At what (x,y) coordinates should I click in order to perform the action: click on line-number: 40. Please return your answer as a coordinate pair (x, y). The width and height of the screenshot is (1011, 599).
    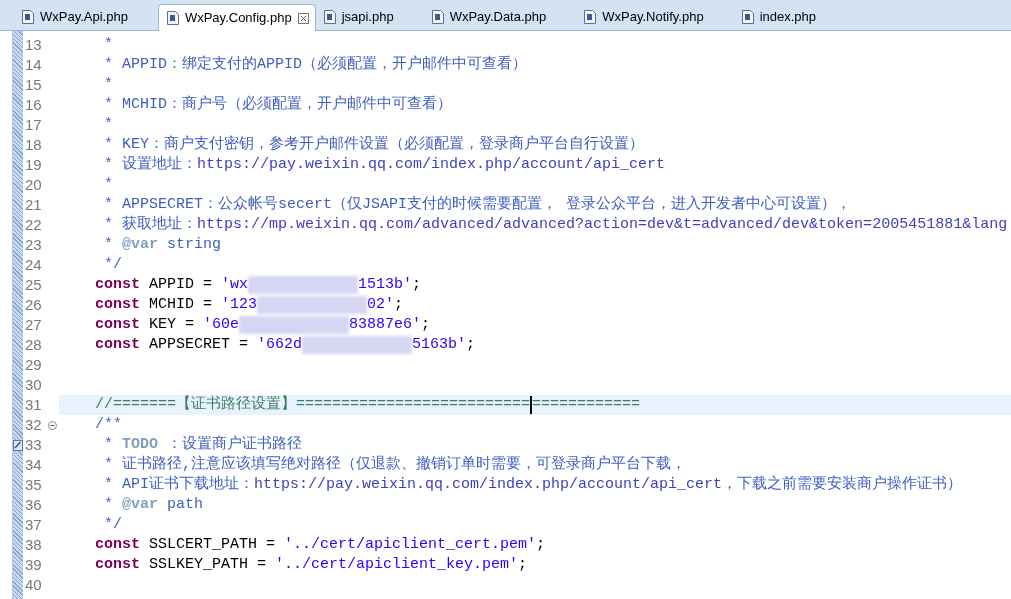
    Looking at the image, I should click on (33, 584).